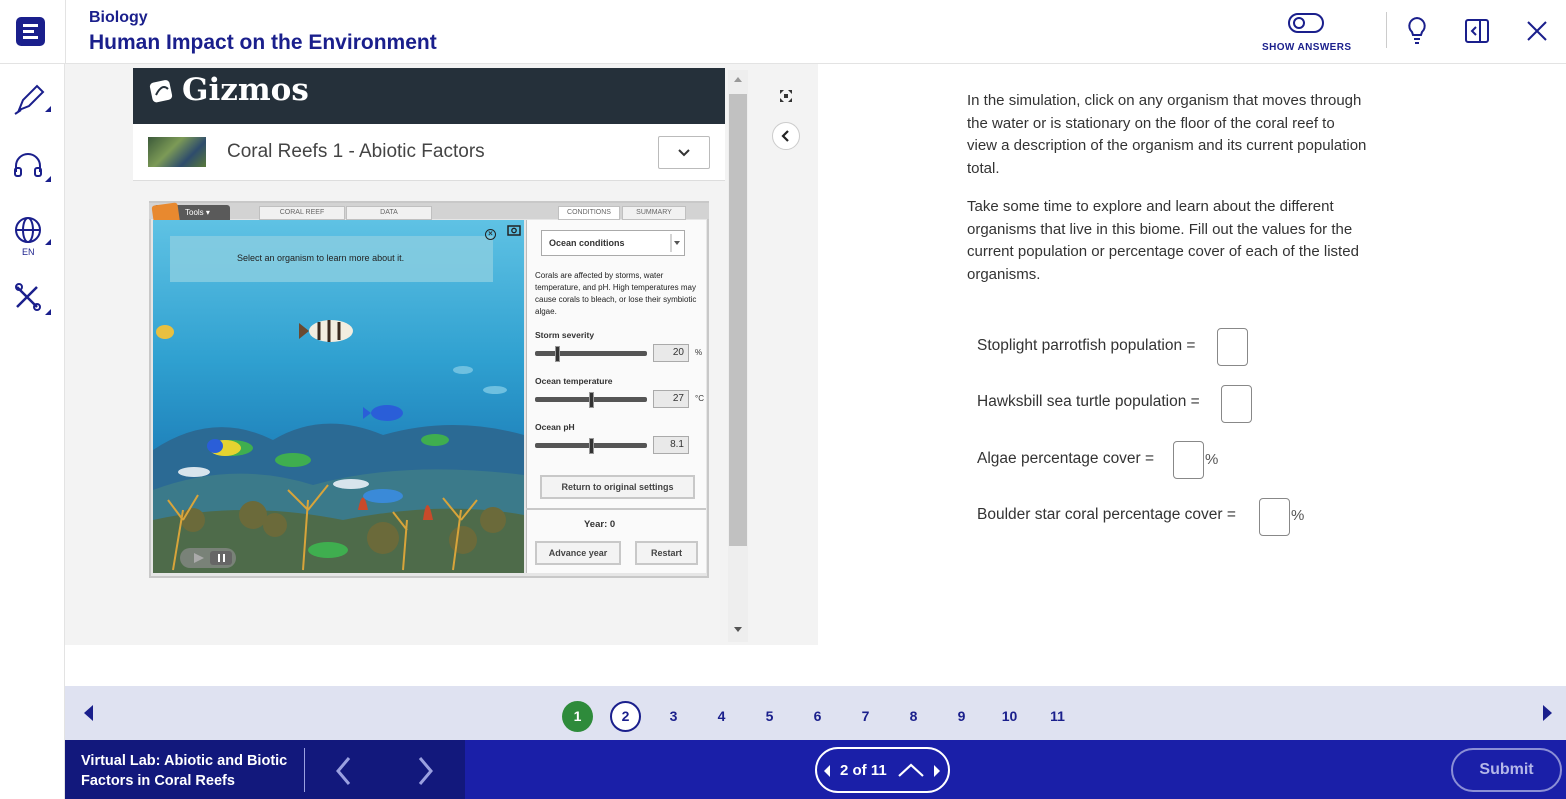  Describe the element at coordinates (738, 79) in the screenshot. I see `scroll-up-icon` at that location.